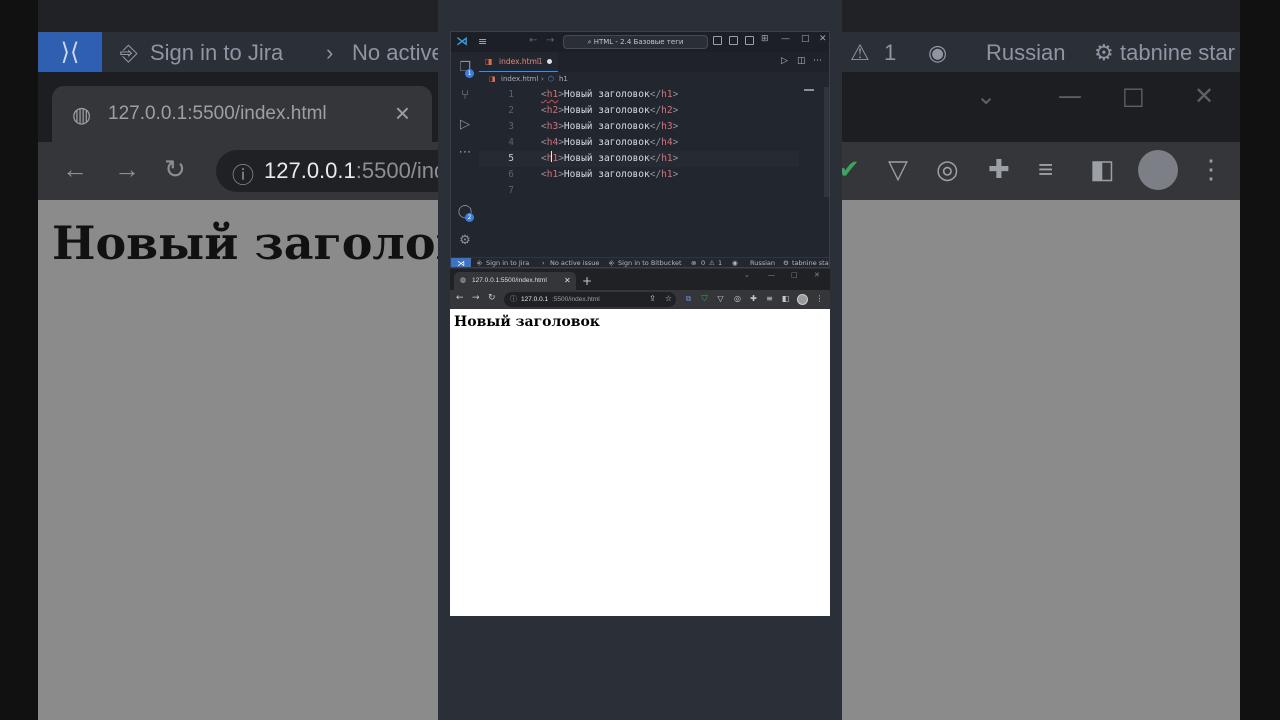  What do you see at coordinates (786, 263) in the screenshot?
I see `tabnine-icon: ⚙` at bounding box center [786, 263].